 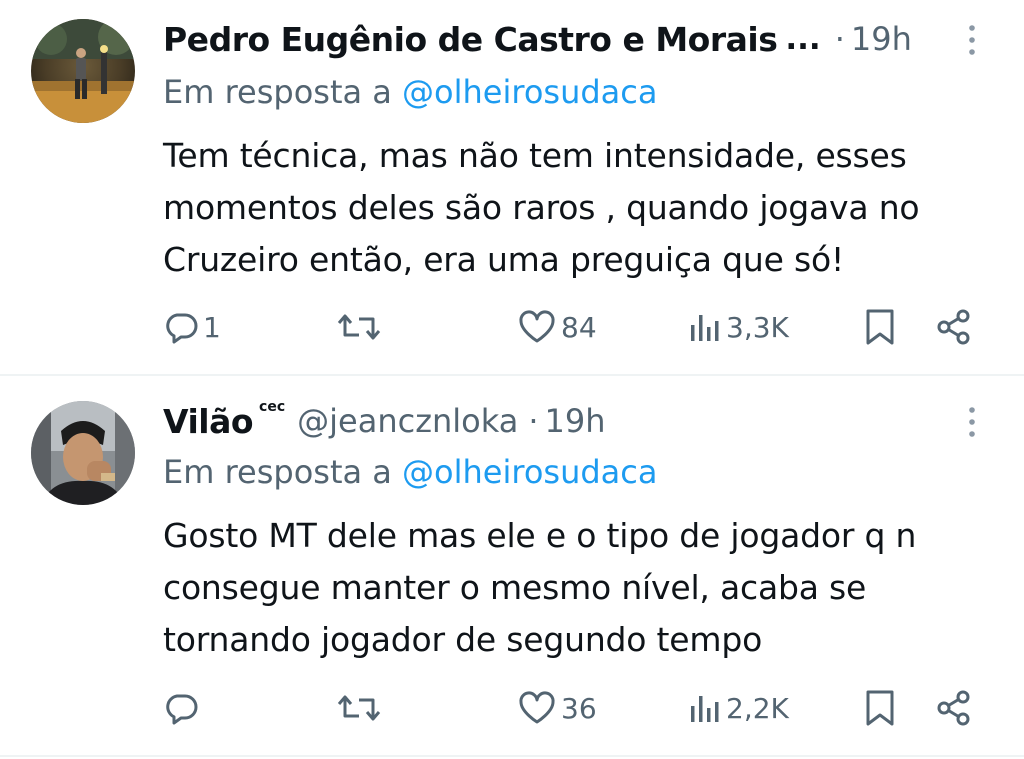 I want to click on reply-count: 1, so click(x=212, y=327).